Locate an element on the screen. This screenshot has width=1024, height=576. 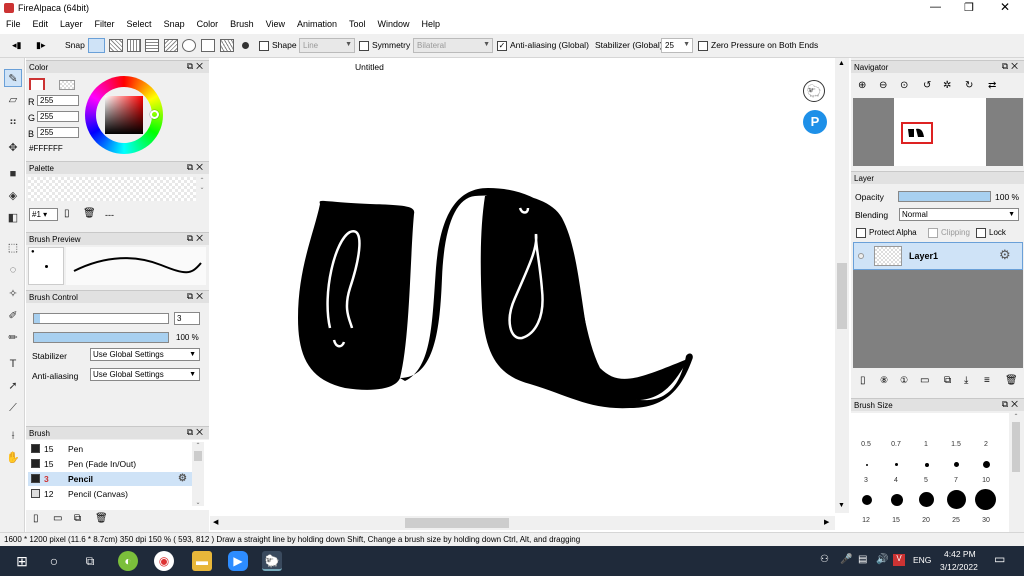
navigator-preview is located at coordinates (938, 132).